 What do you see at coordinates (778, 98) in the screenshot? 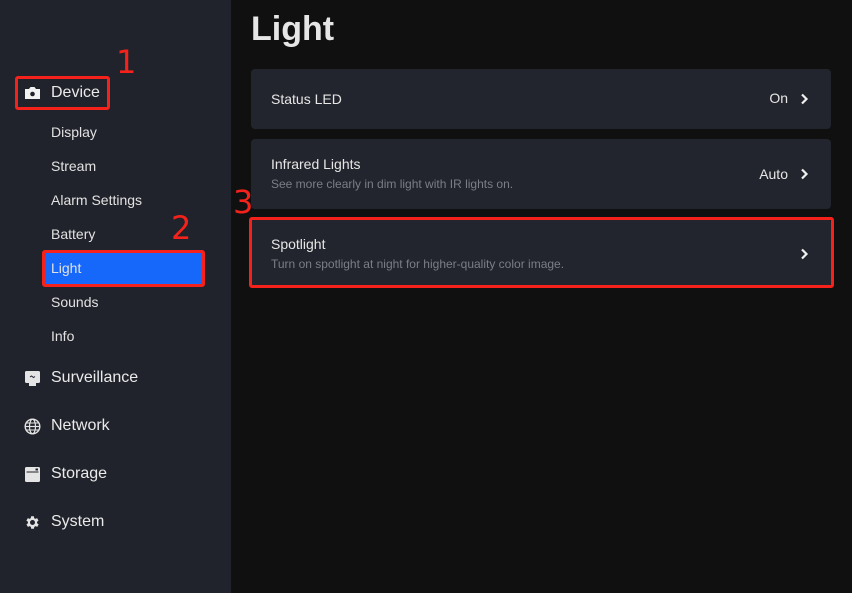
I see `card-value: On` at bounding box center [778, 98].